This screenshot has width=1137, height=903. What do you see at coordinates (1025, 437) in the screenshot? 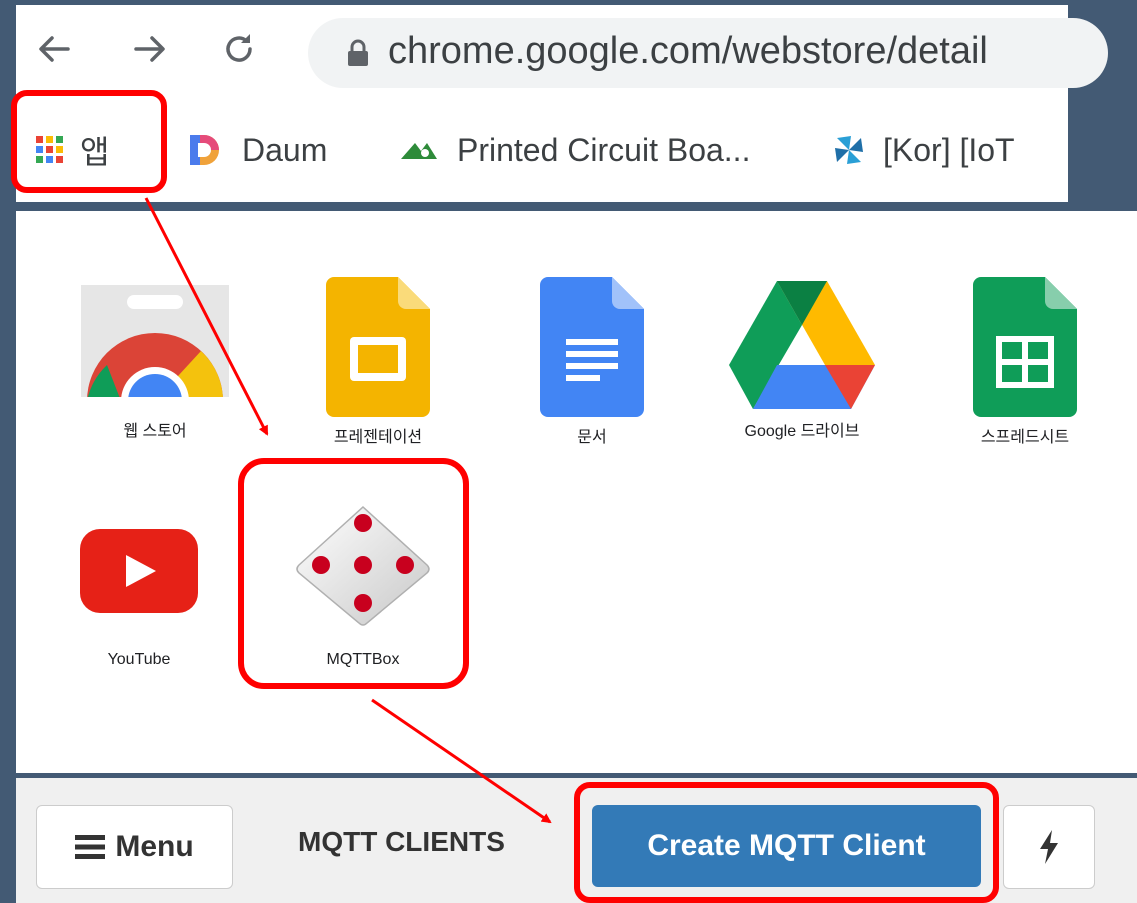
I see `app-label: 스프레드시트` at bounding box center [1025, 437].